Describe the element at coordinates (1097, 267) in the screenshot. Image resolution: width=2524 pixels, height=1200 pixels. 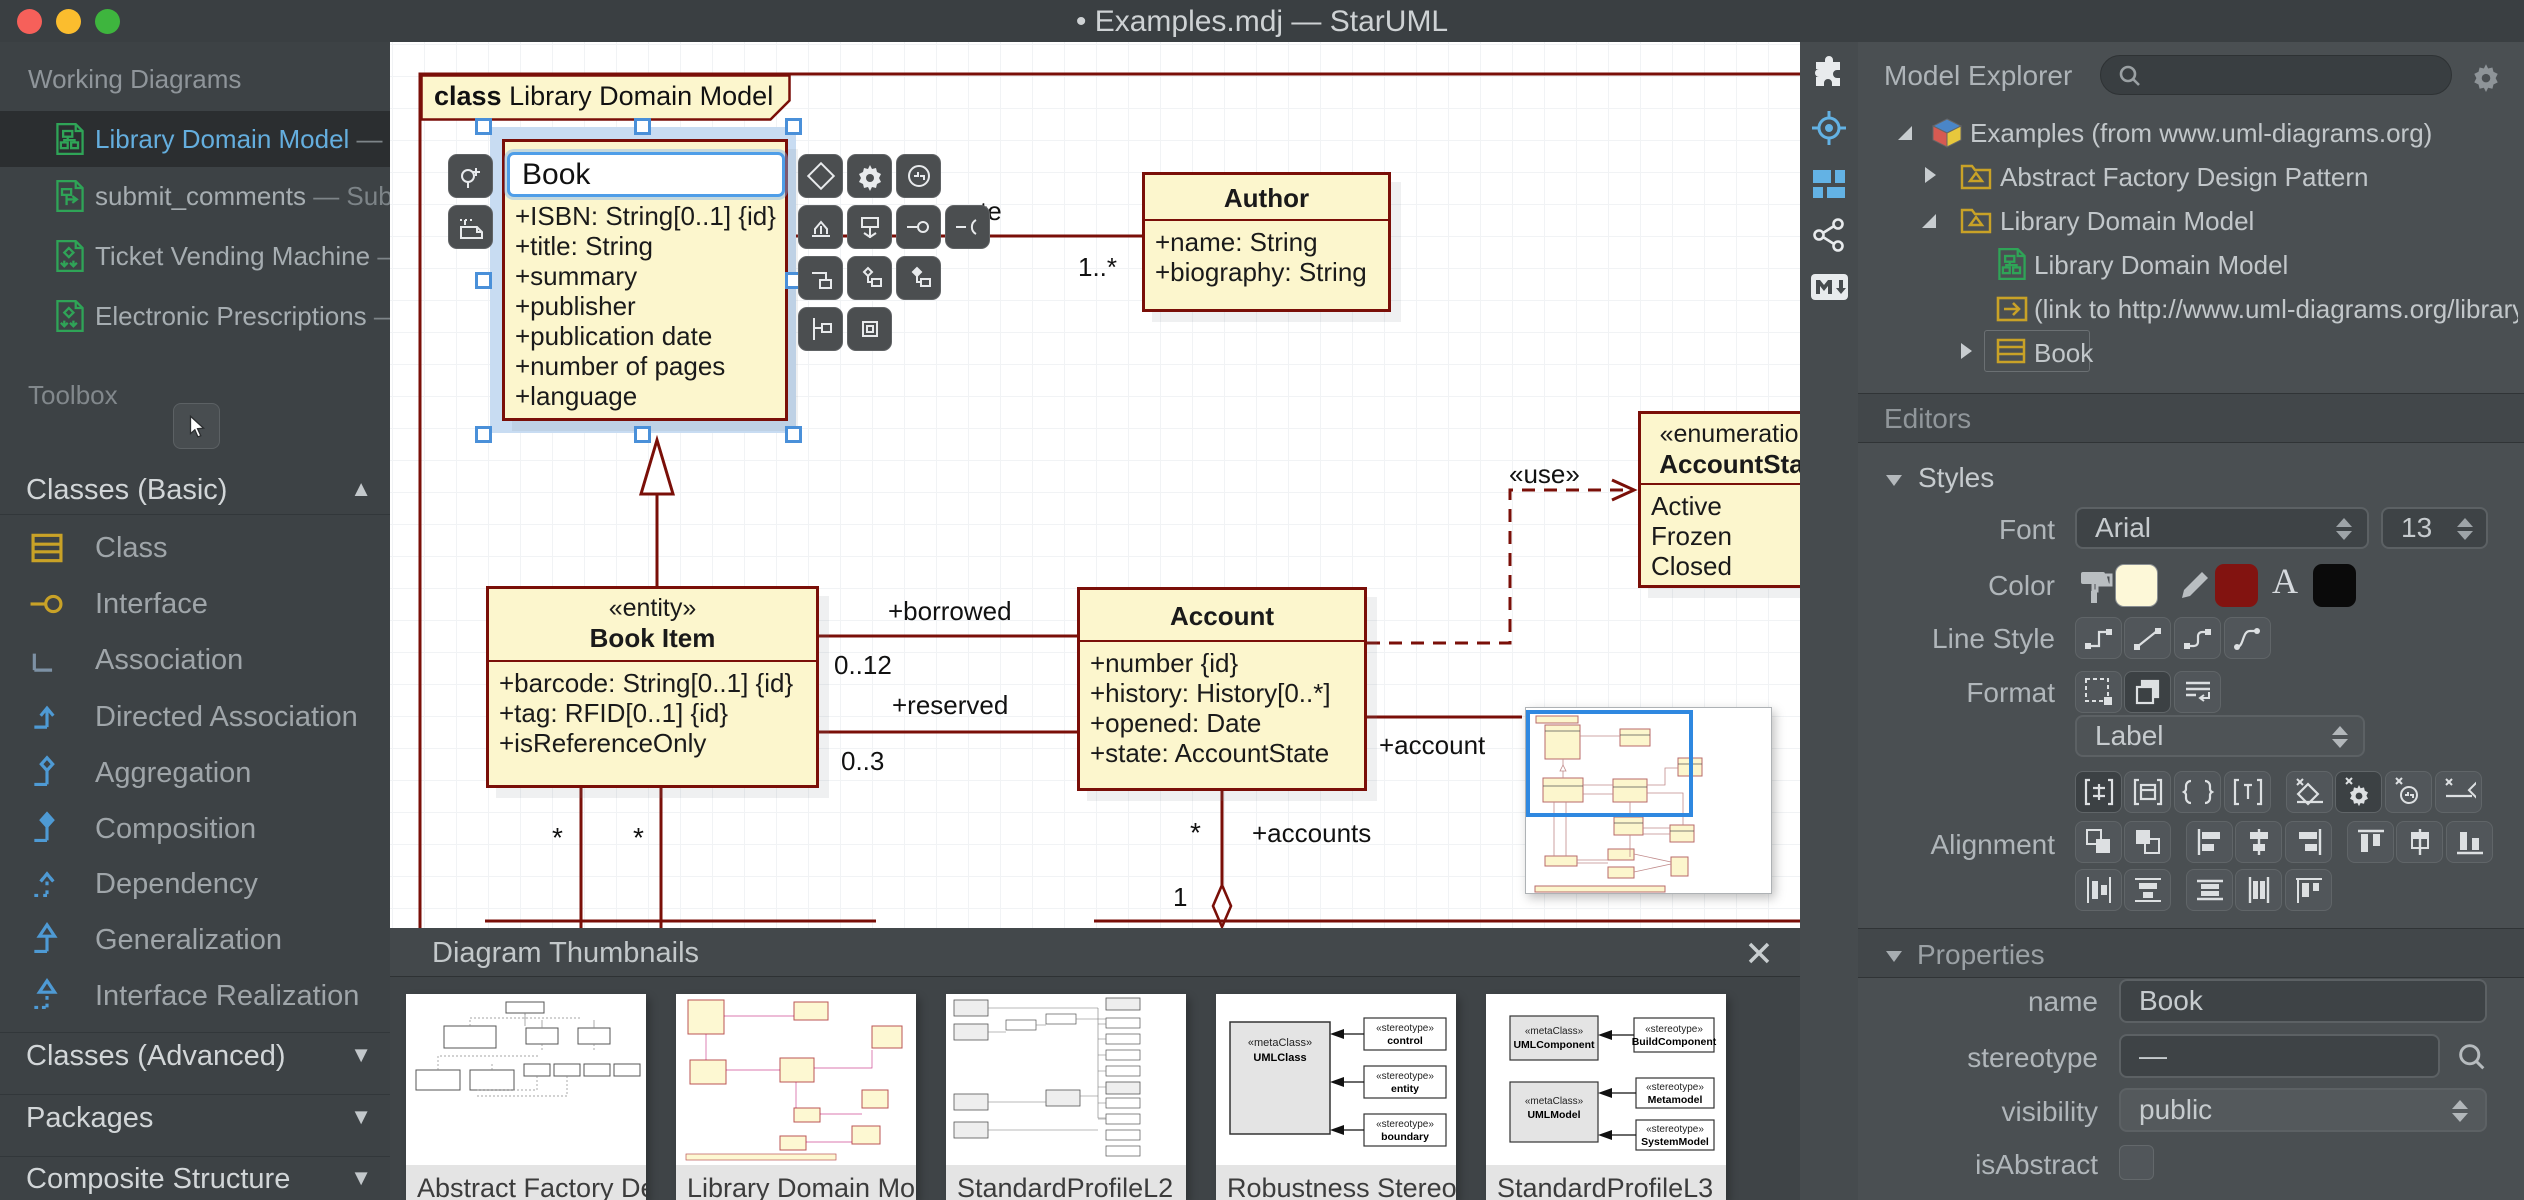
I see `svg-text: 1..*` at that location.